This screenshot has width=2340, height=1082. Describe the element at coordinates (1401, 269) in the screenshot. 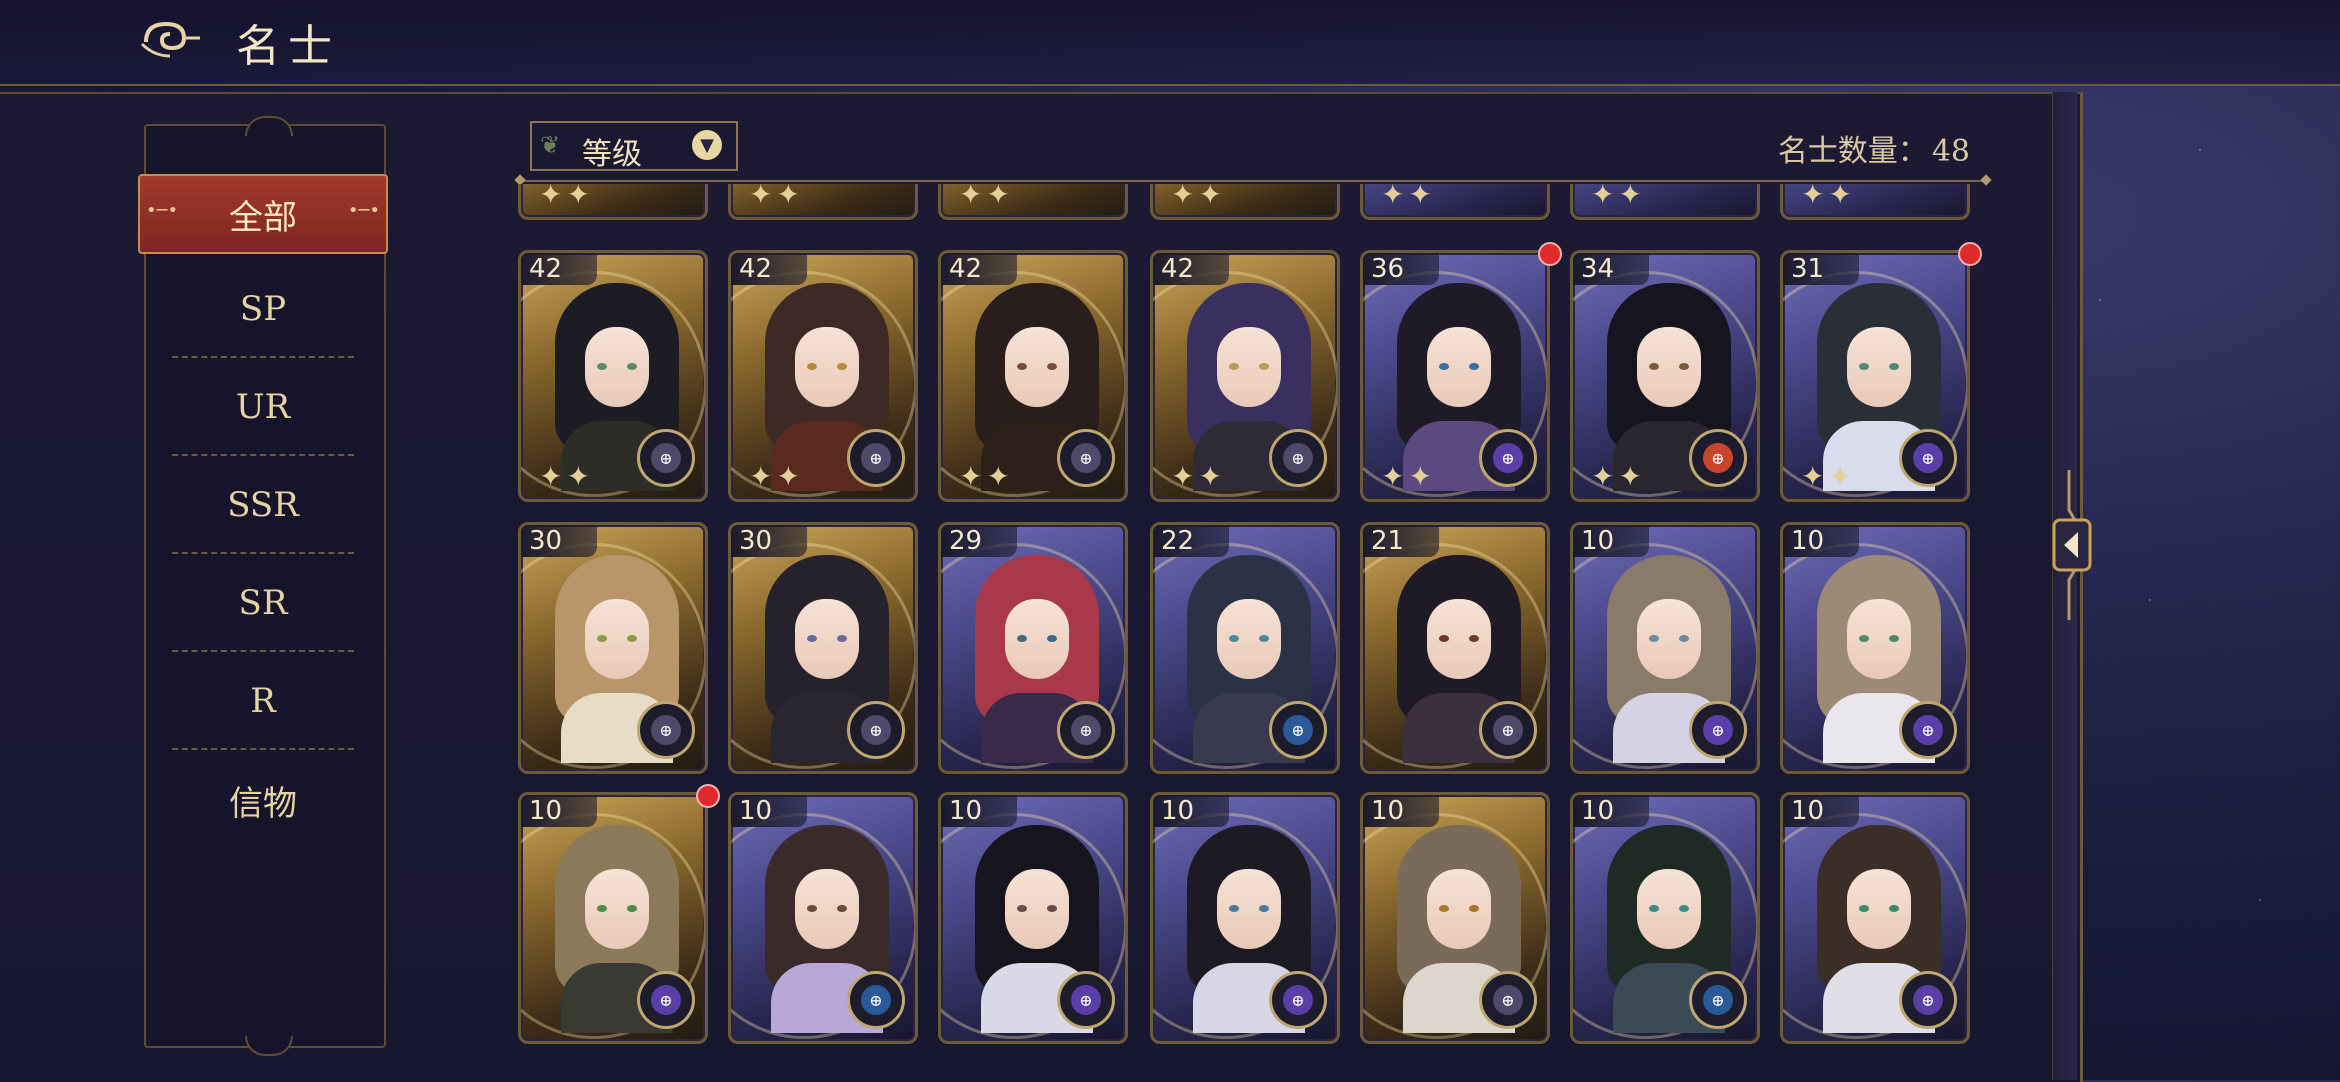

I see `character-level: 36` at that location.